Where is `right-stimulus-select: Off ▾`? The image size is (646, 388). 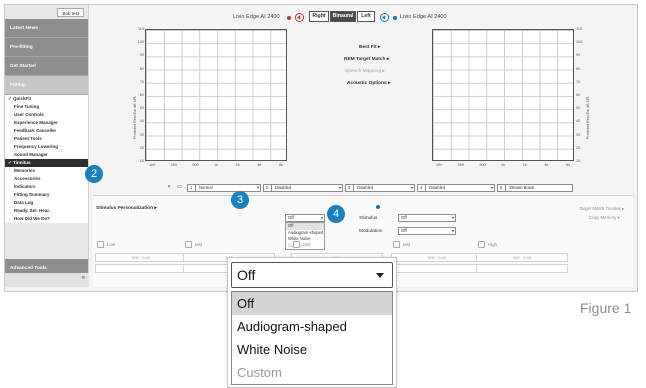 right-stimulus-select: Off ▾ is located at coordinates (305, 218).